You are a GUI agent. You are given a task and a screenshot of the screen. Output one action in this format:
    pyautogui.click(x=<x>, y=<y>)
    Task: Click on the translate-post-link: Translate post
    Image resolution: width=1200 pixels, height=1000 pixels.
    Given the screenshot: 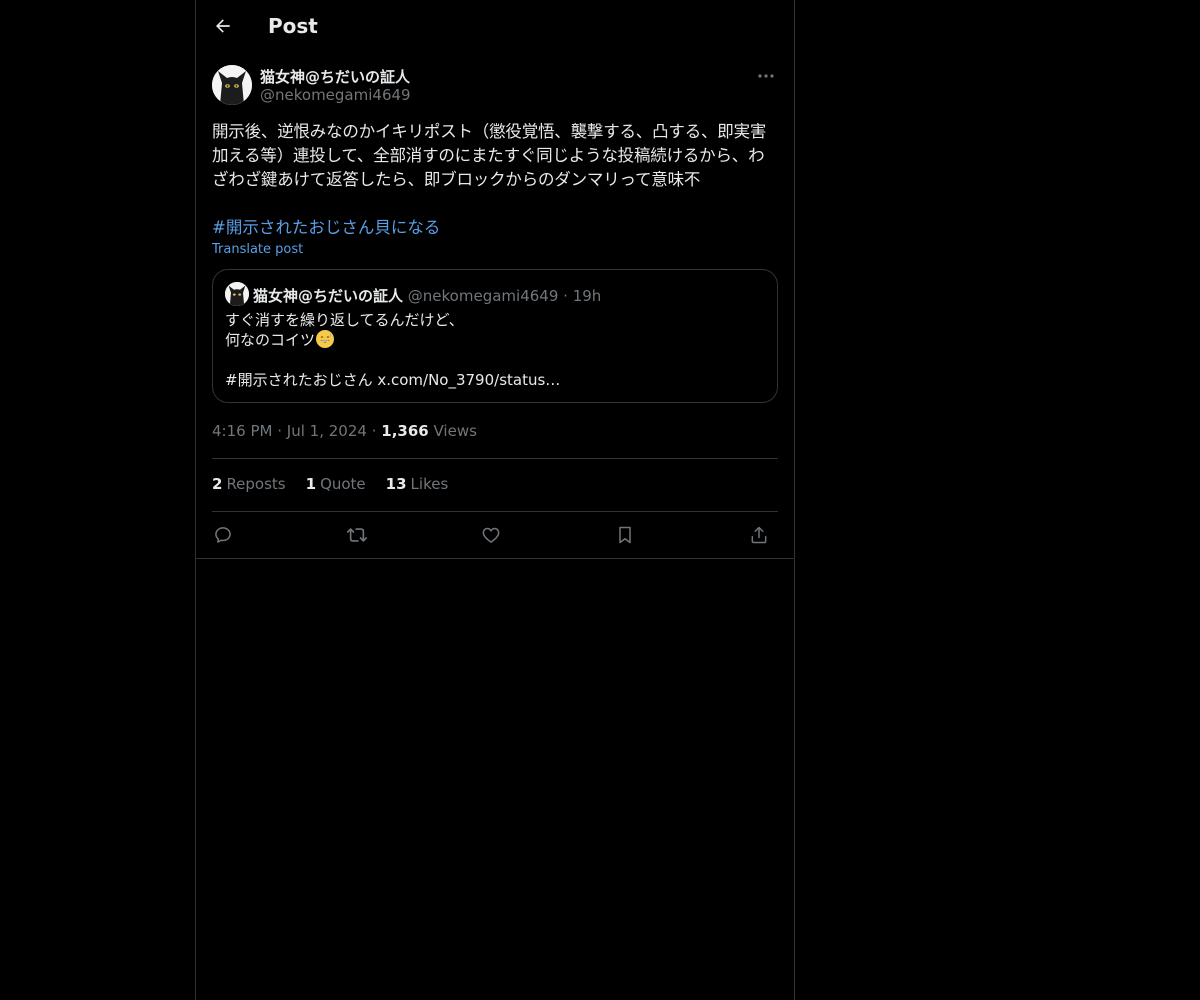 What is the action you would take?
    pyautogui.click(x=495, y=249)
    